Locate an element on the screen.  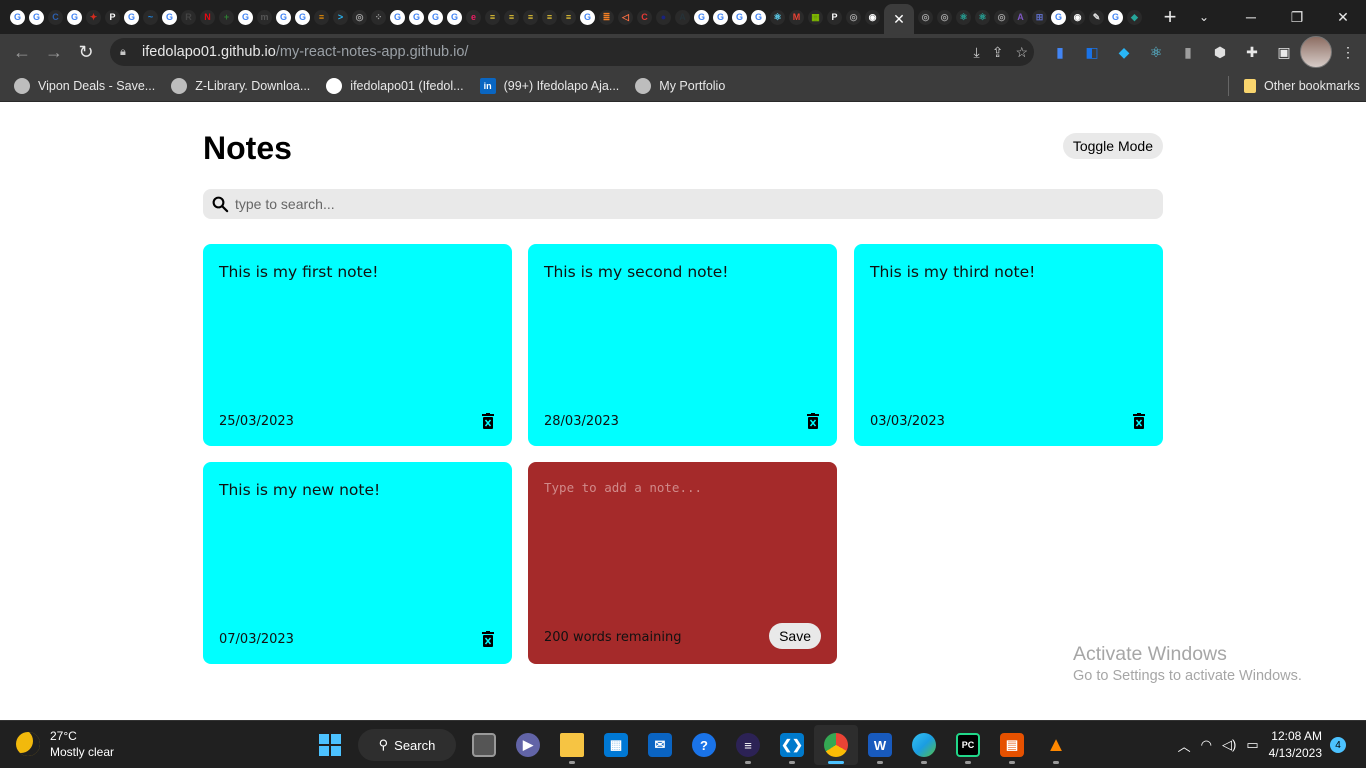
start-button is located at coordinates (330, 745).